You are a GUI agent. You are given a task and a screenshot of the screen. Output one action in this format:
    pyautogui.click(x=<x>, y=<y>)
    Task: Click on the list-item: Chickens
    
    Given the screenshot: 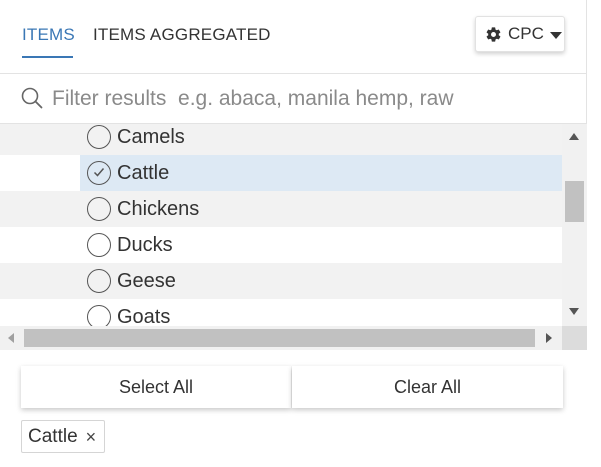 What is the action you would take?
    pyautogui.click(x=281, y=209)
    